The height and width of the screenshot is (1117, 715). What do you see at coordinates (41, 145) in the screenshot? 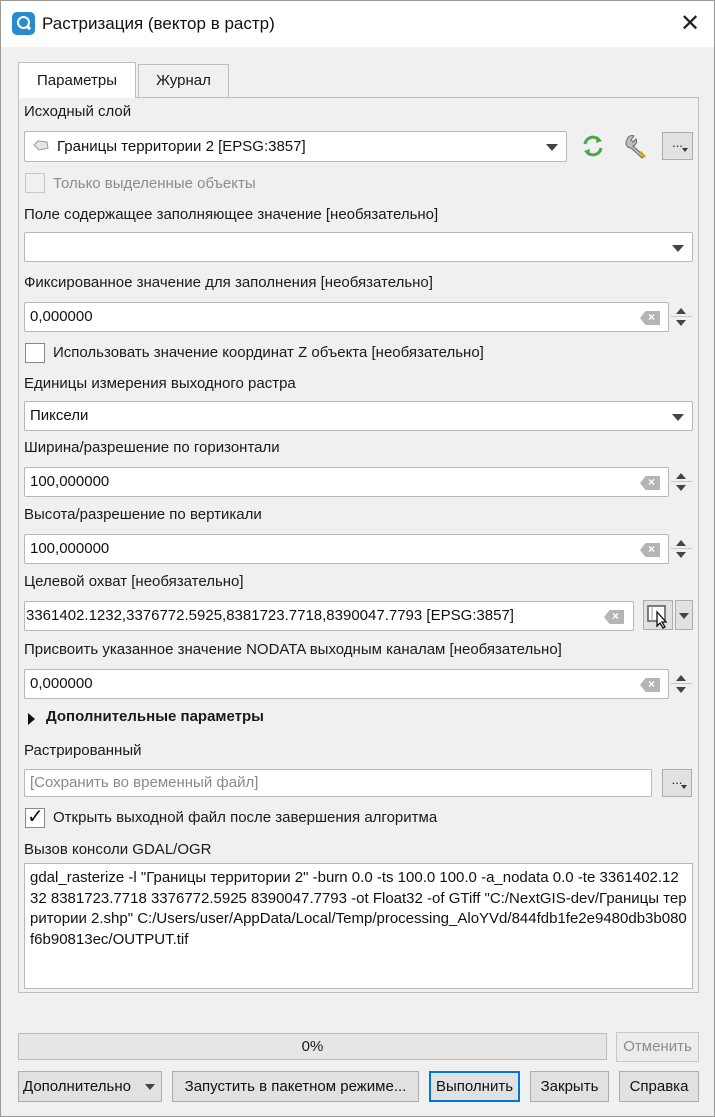
I see `polygon-layer-icon` at bounding box center [41, 145].